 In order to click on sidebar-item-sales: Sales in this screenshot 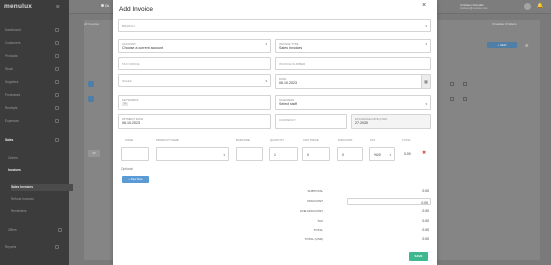, I will do `click(36, 140)`.